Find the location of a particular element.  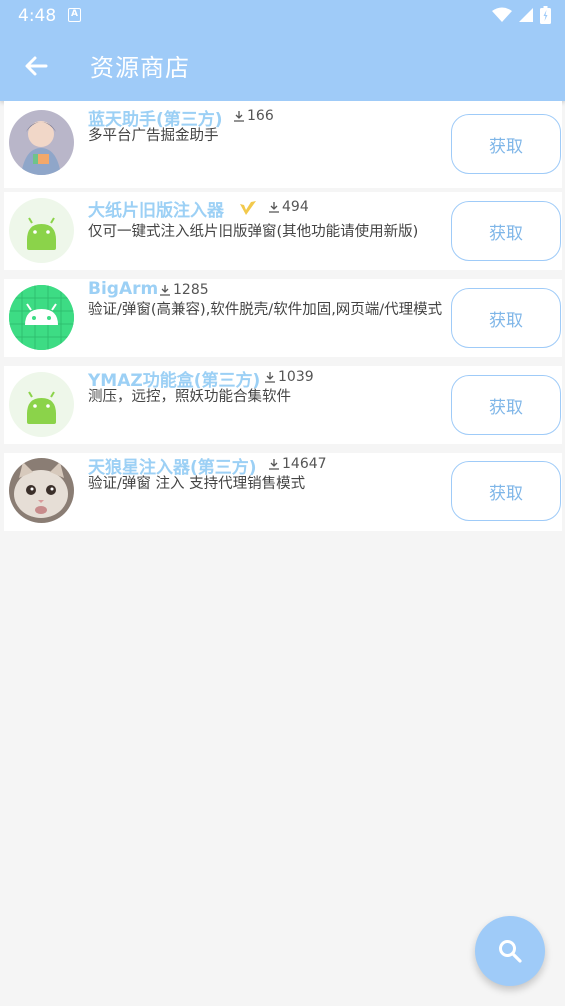

item-description: 验证/弹窗 注入 支持代理销售模式 is located at coordinates (197, 484).